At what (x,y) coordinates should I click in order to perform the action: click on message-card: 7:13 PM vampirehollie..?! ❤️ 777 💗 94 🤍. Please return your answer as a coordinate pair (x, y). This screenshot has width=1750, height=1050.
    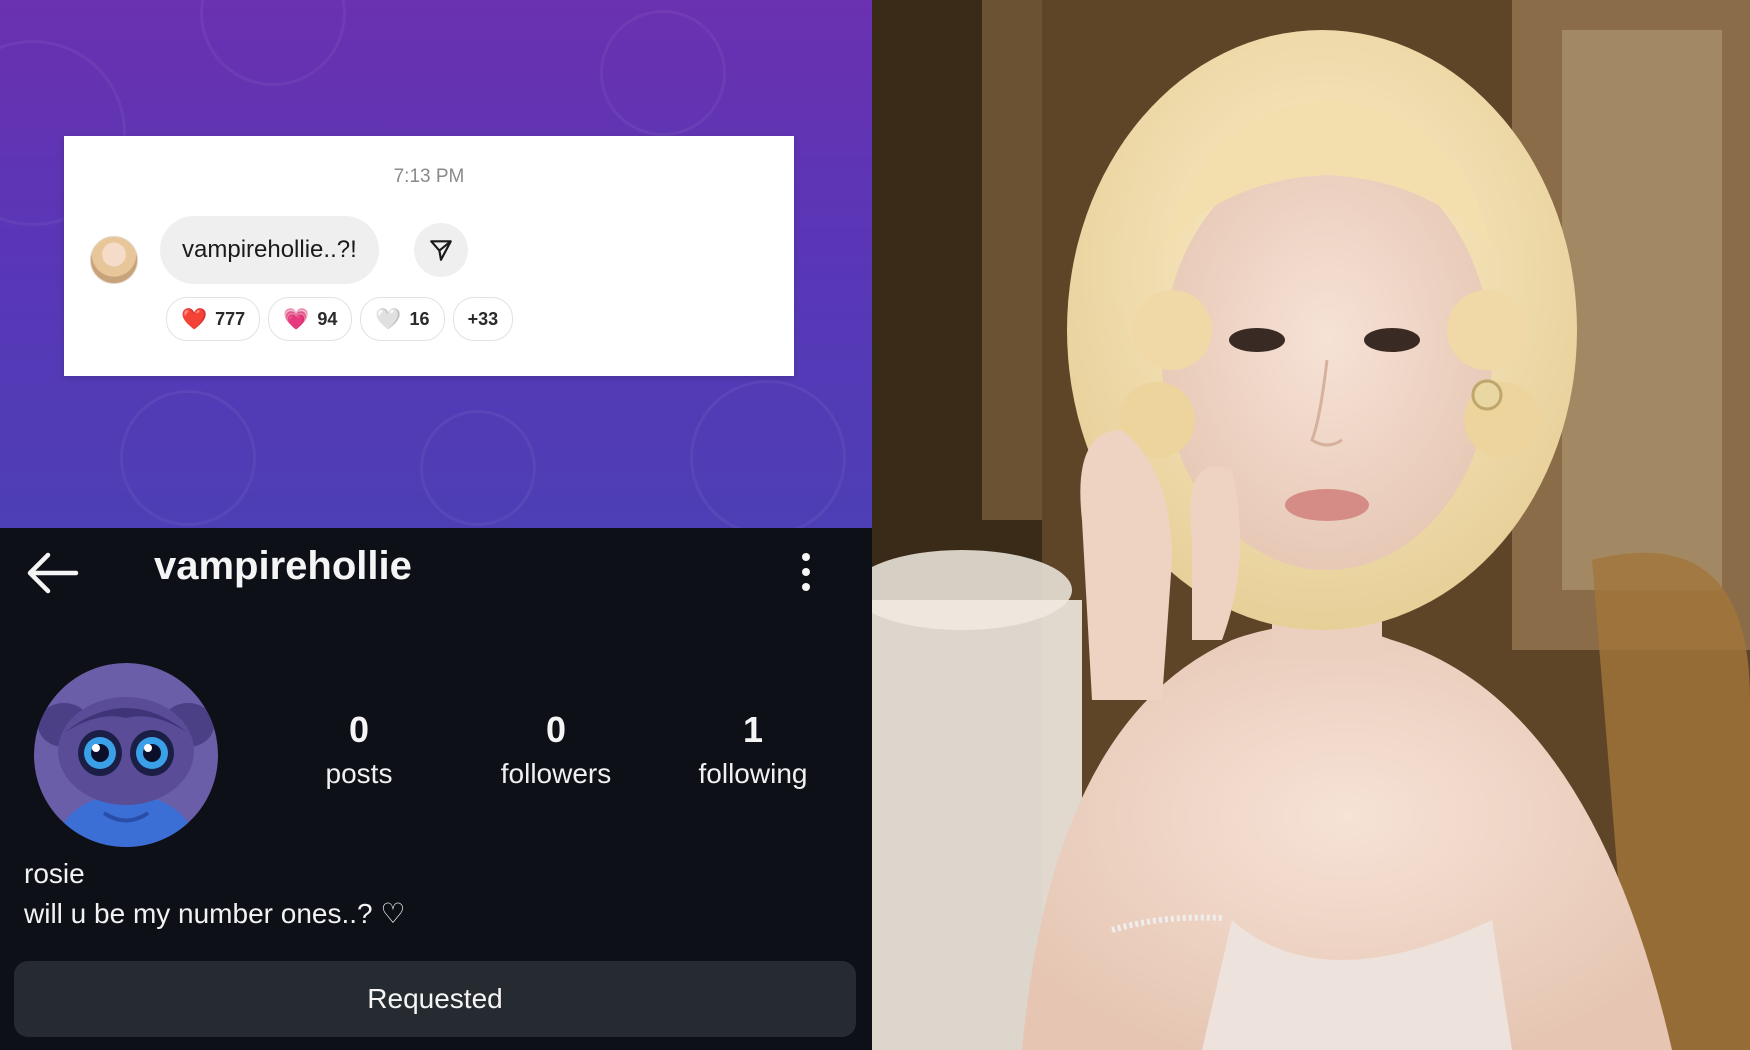
    Looking at the image, I should click on (429, 256).